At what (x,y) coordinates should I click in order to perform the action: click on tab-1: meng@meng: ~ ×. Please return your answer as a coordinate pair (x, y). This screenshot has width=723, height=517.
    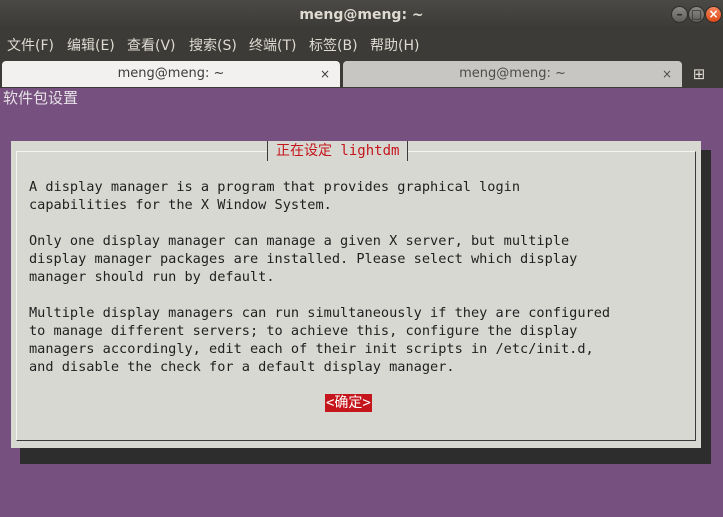
    Looking at the image, I should click on (171, 74).